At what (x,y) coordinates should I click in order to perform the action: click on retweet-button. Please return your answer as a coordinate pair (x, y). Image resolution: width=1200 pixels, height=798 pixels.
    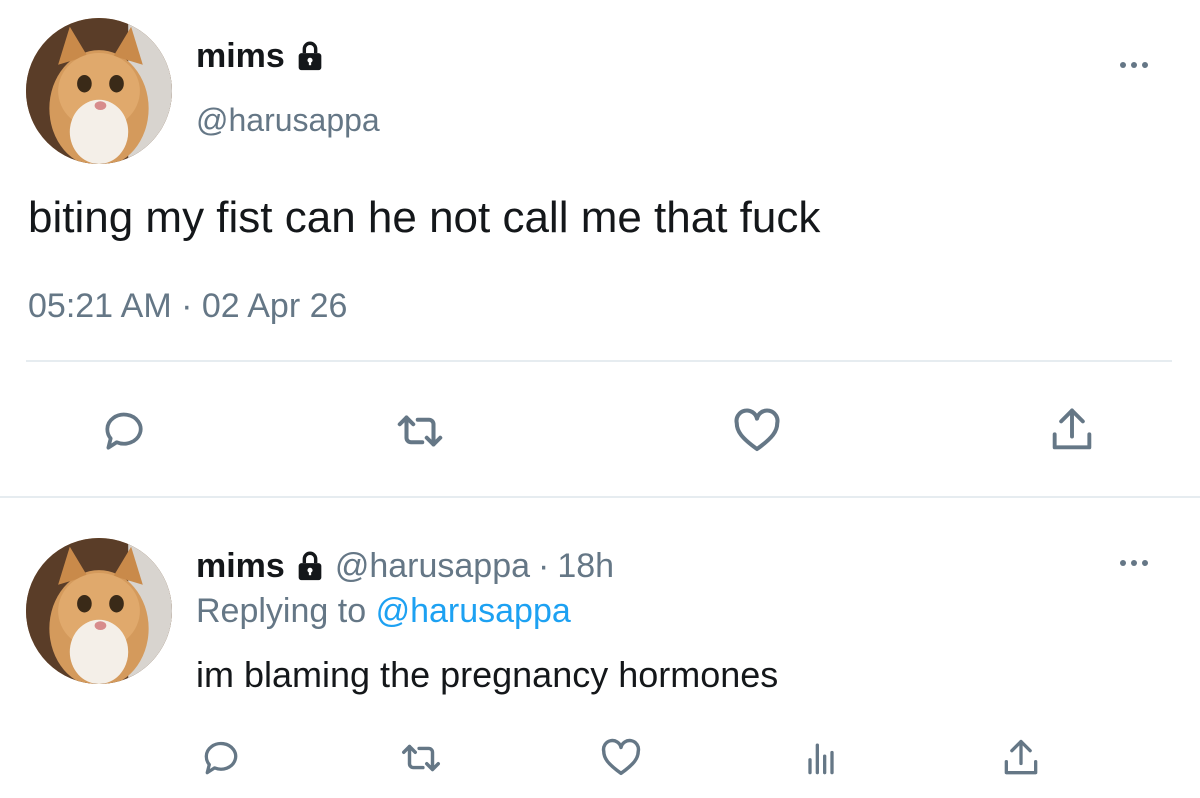
    Looking at the image, I should click on (420, 431).